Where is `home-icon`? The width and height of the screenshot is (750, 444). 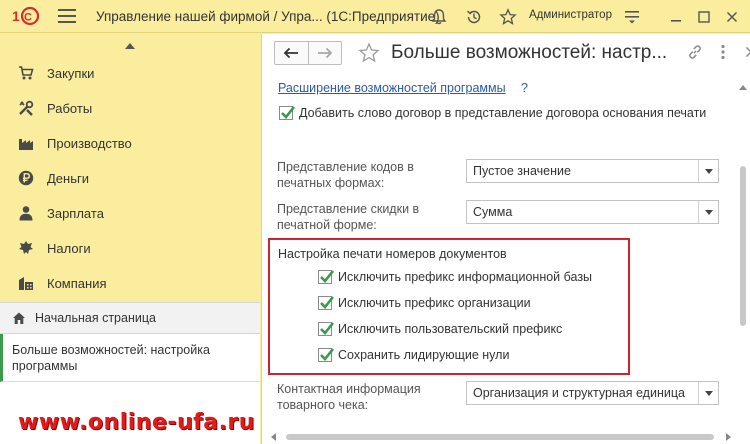
home-icon is located at coordinates (19, 318).